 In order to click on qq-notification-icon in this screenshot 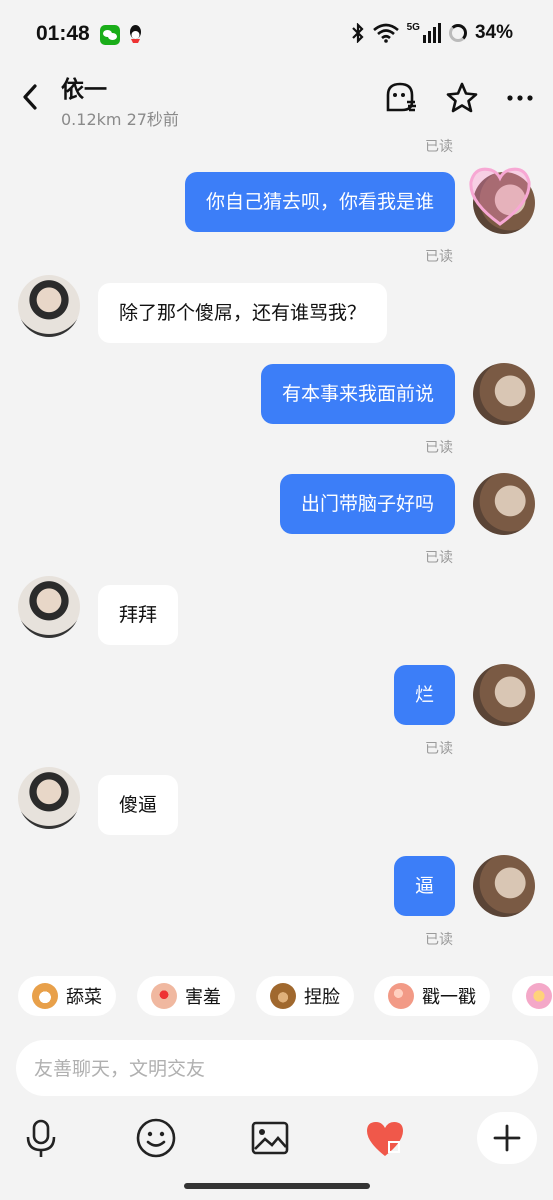, I will do `click(135, 34)`.